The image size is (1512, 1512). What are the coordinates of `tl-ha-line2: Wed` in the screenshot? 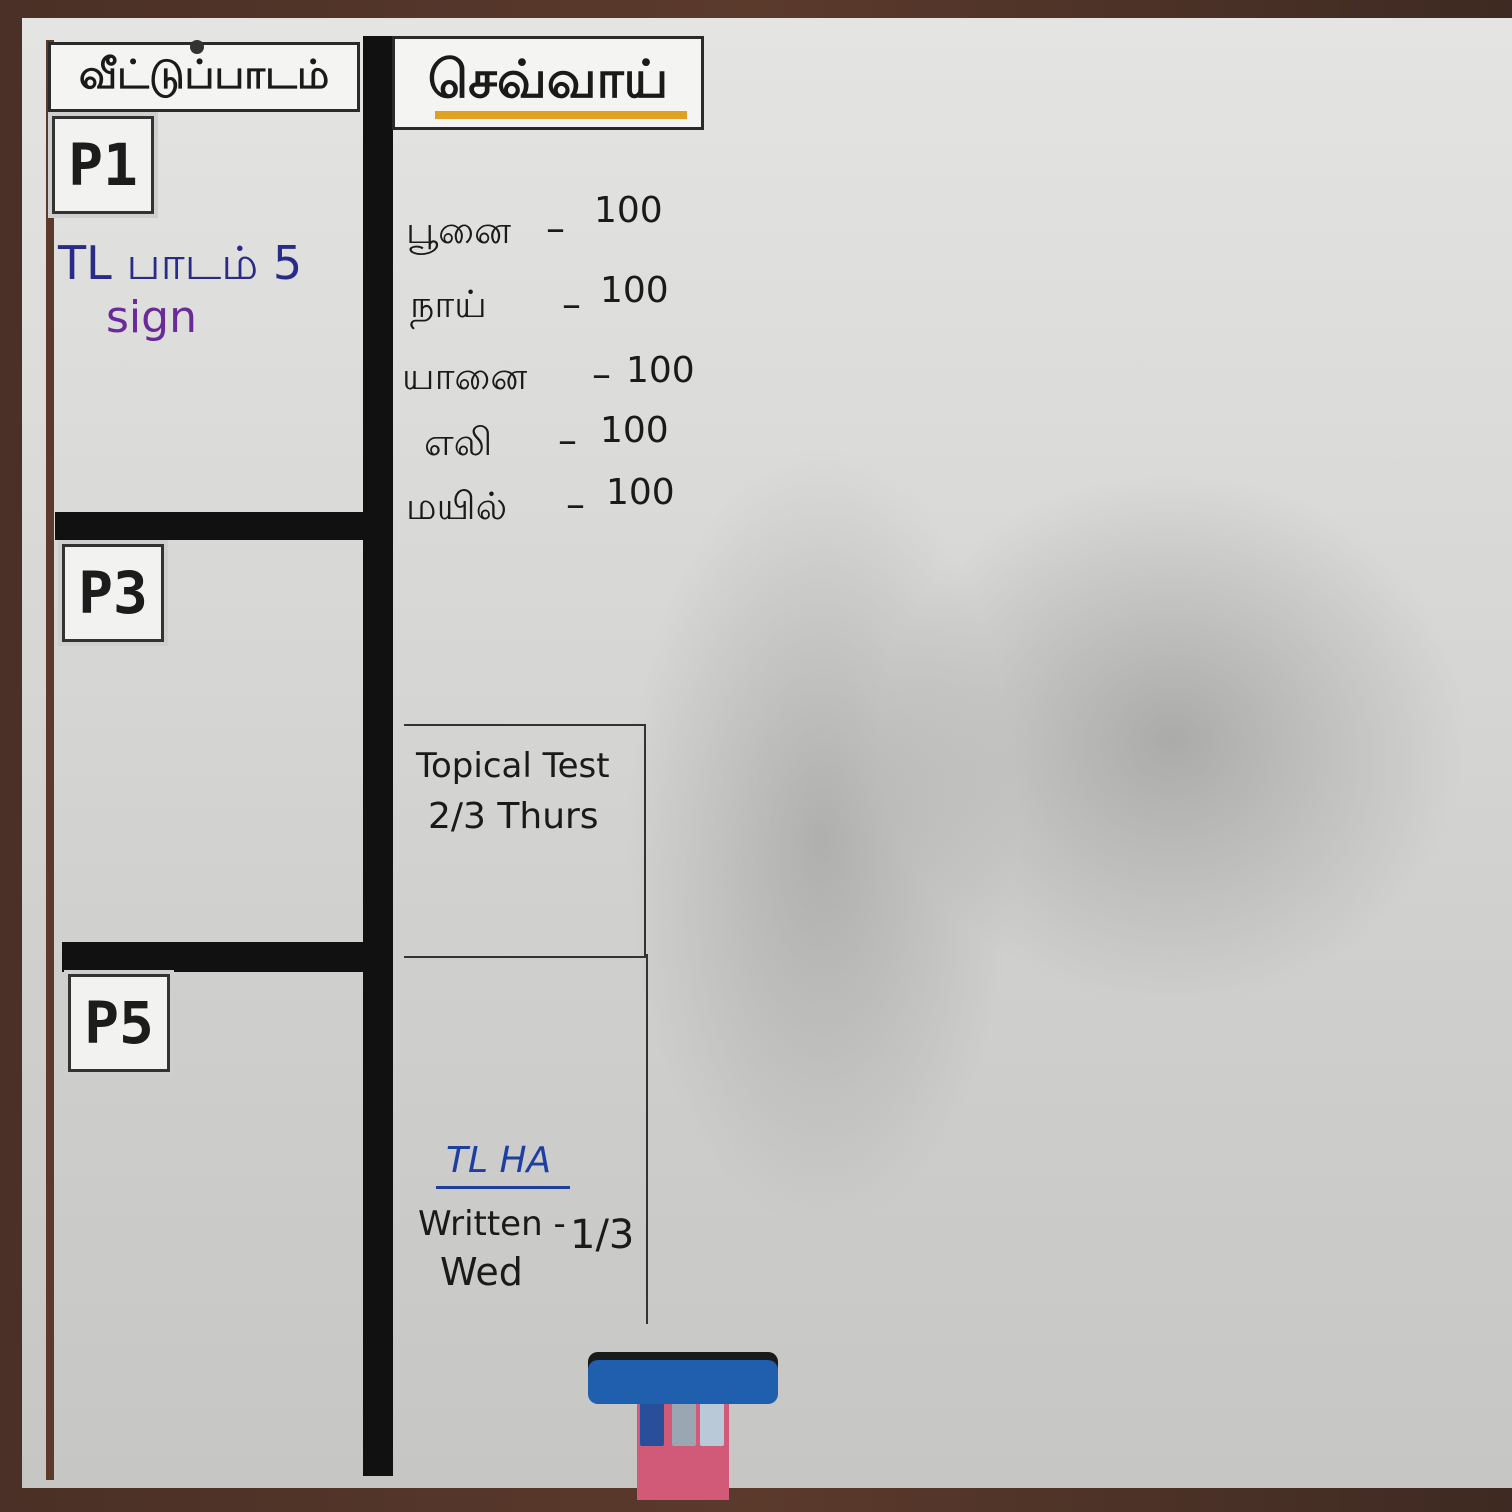 It's located at (481, 1272).